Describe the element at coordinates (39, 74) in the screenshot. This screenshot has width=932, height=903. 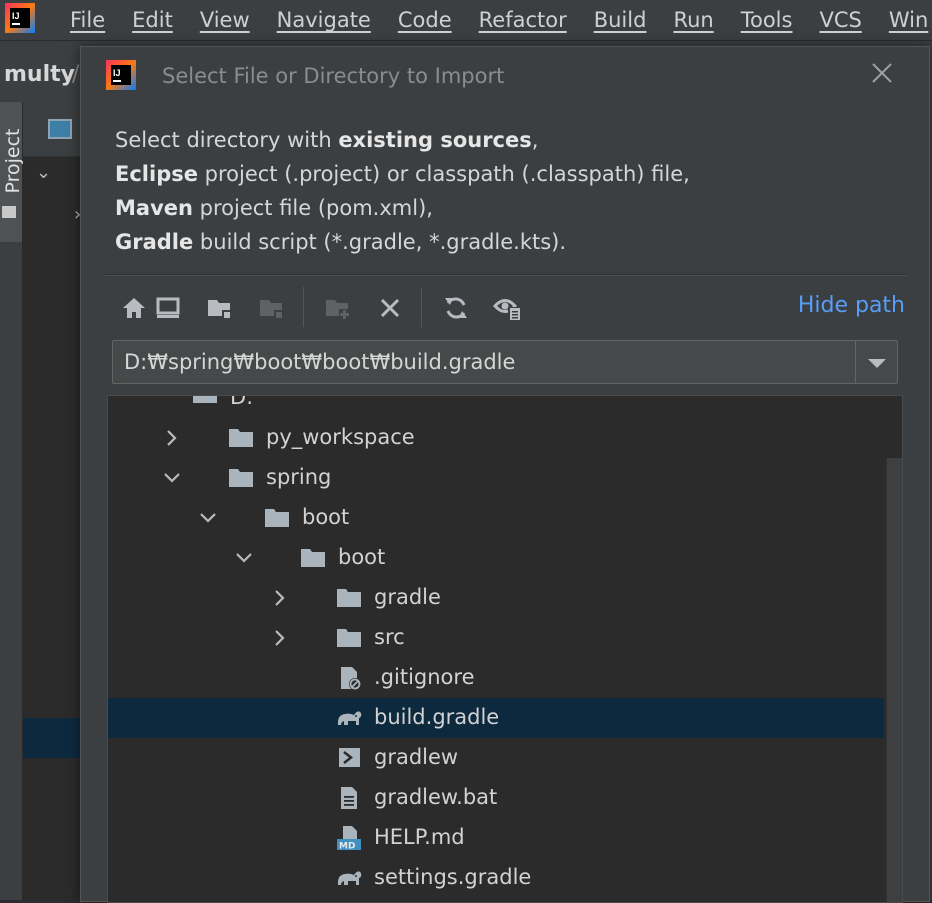
I see `project-name: multy` at that location.